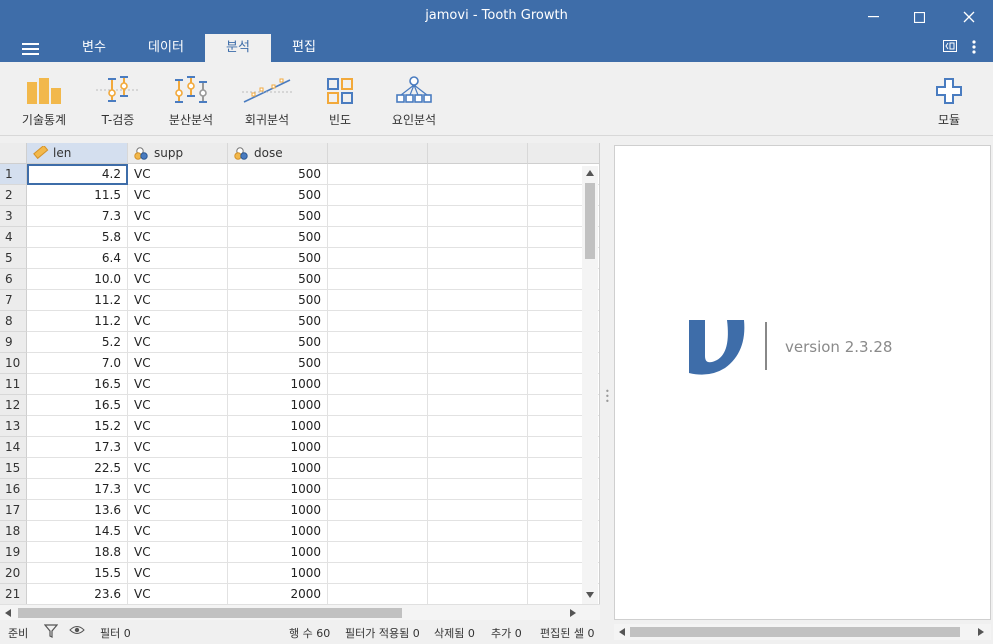 This screenshot has height=644, width=993. I want to click on main-menu-button, so click(30, 49).